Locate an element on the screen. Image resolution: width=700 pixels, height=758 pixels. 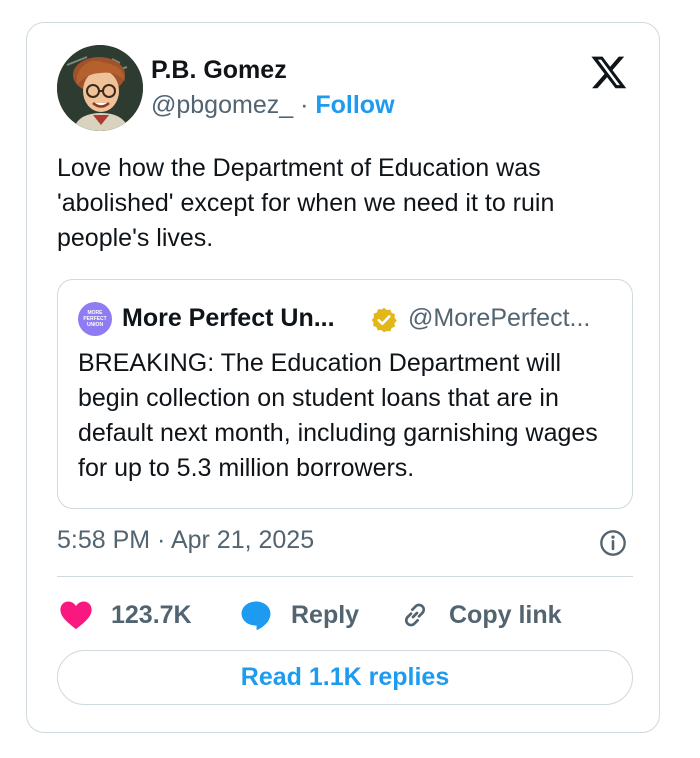
copy-link-button: Copy link is located at coordinates (480, 615).